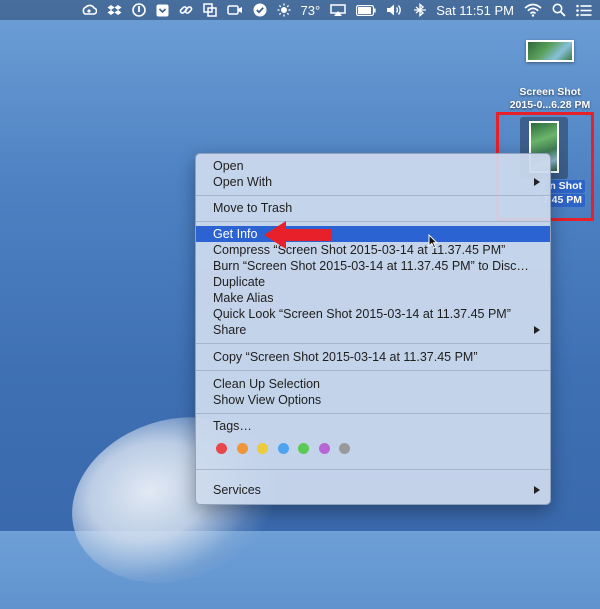 The image size is (600, 609). Describe the element at coordinates (550, 92) in the screenshot. I see `file-label-line: Screen Shot` at that location.